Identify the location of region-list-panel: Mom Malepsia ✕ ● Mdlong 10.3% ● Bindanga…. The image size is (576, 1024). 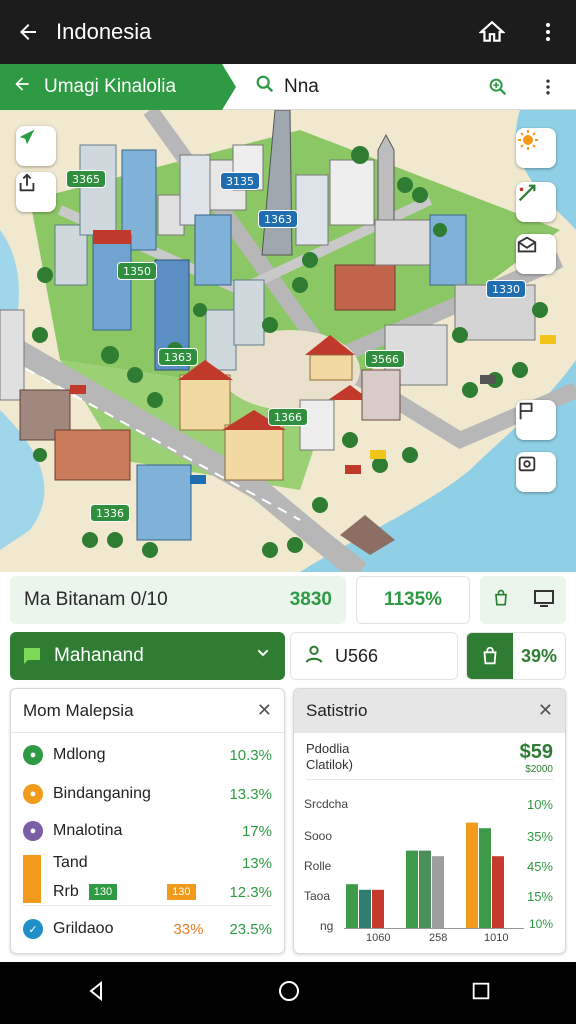
(147, 821).